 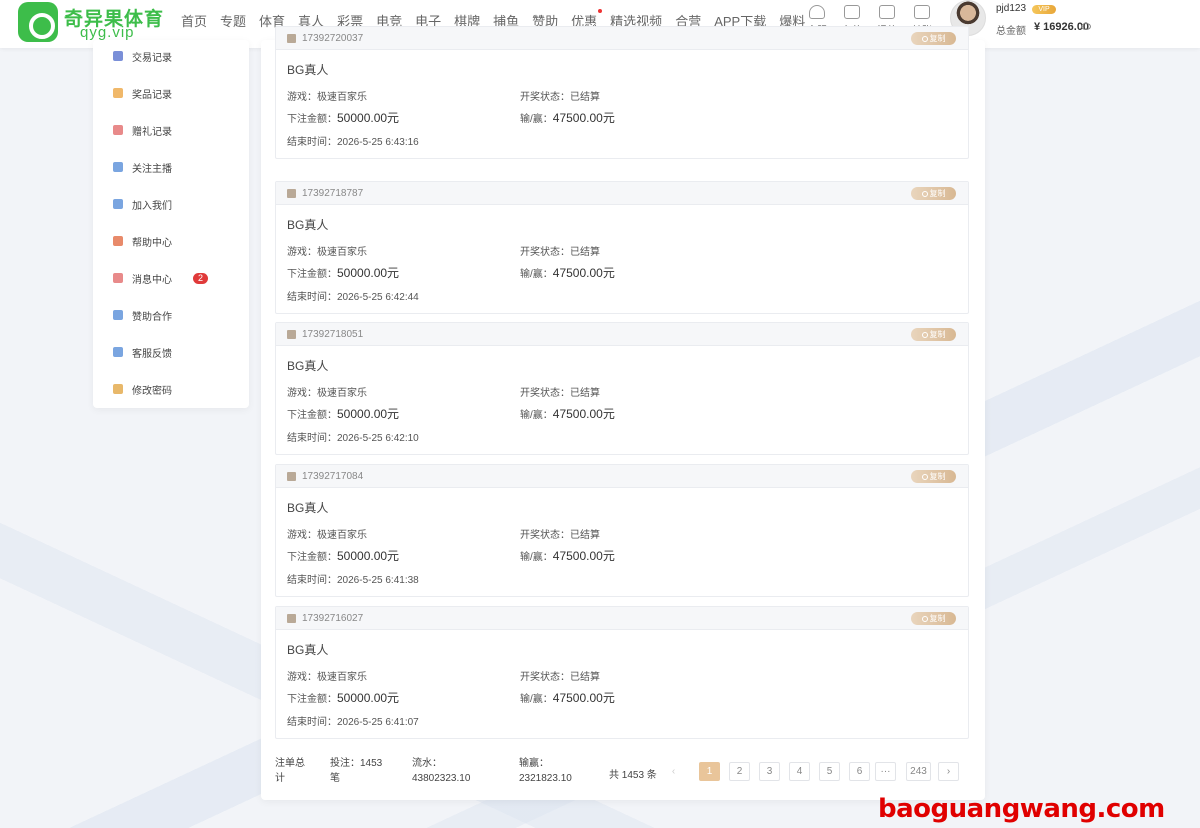 What do you see at coordinates (709, 771) in the screenshot?
I see `page-button: 1` at bounding box center [709, 771].